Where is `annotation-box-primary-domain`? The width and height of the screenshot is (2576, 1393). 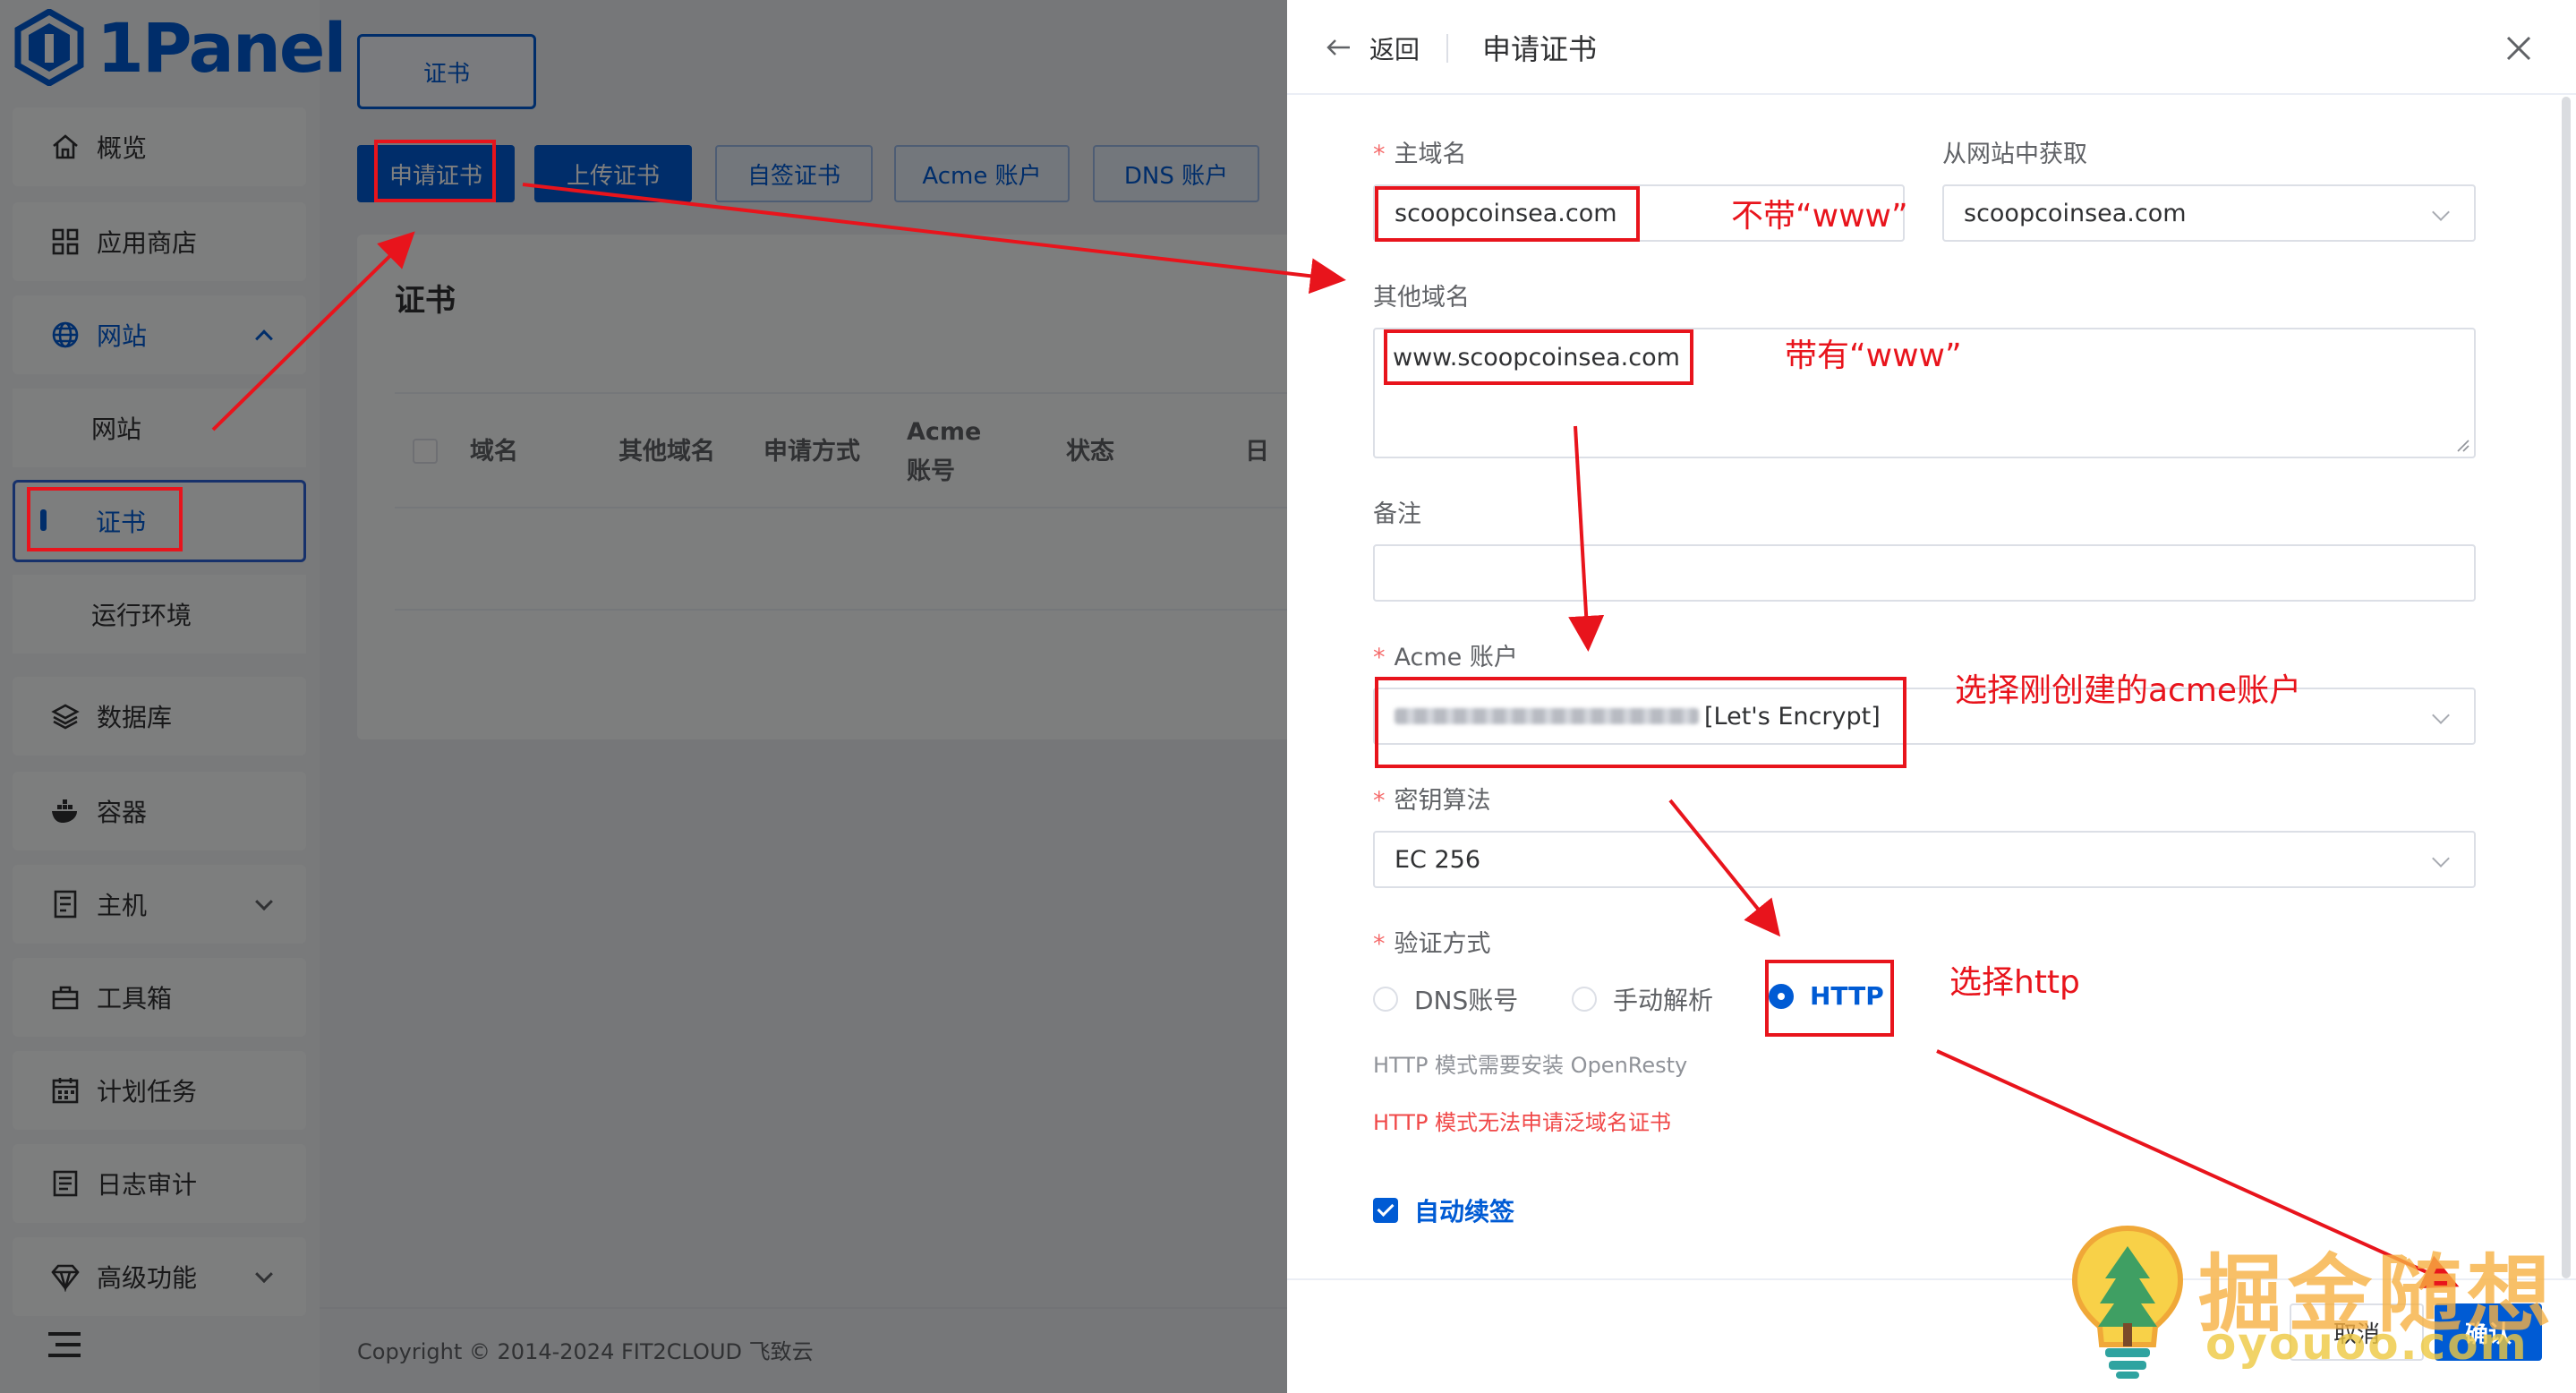
annotation-box-primary-domain is located at coordinates (1507, 214).